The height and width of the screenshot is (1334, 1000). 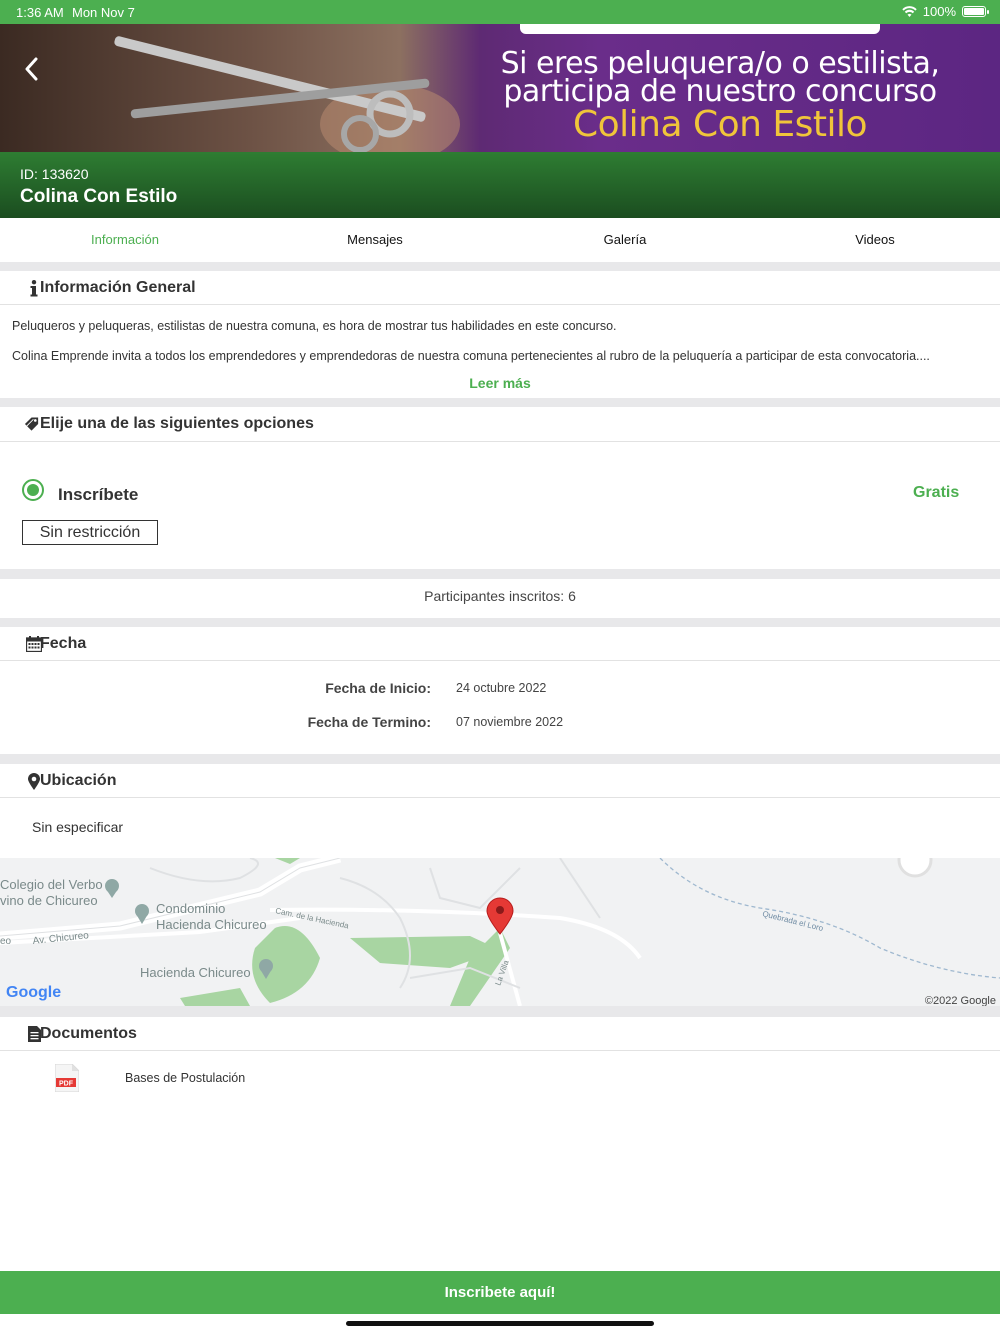 What do you see at coordinates (63, 643) in the screenshot?
I see `dates-title: Fecha` at bounding box center [63, 643].